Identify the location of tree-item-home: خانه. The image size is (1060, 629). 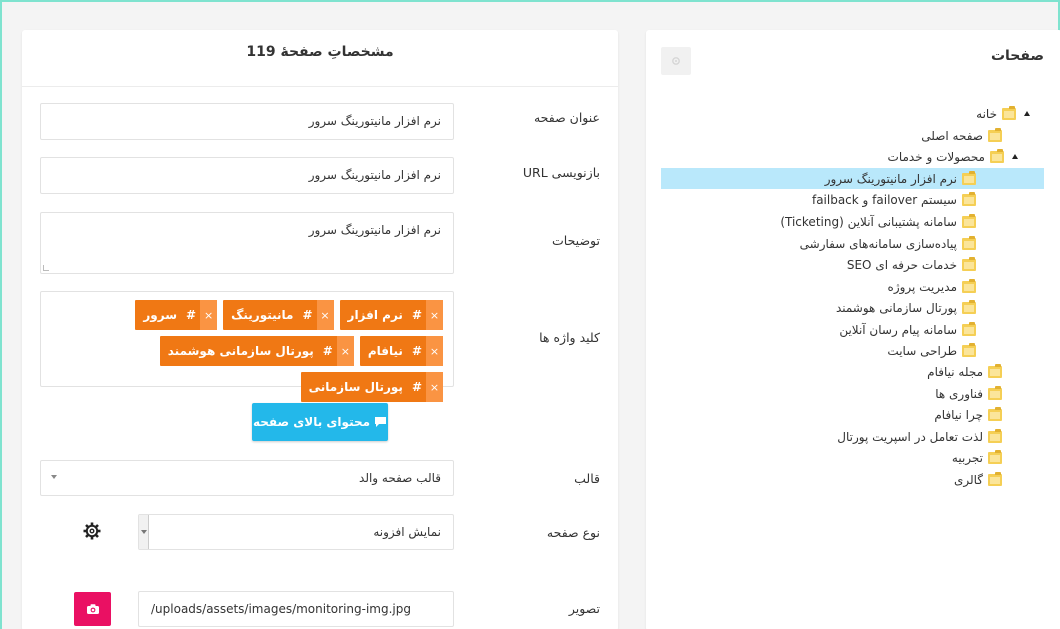
(1003, 113).